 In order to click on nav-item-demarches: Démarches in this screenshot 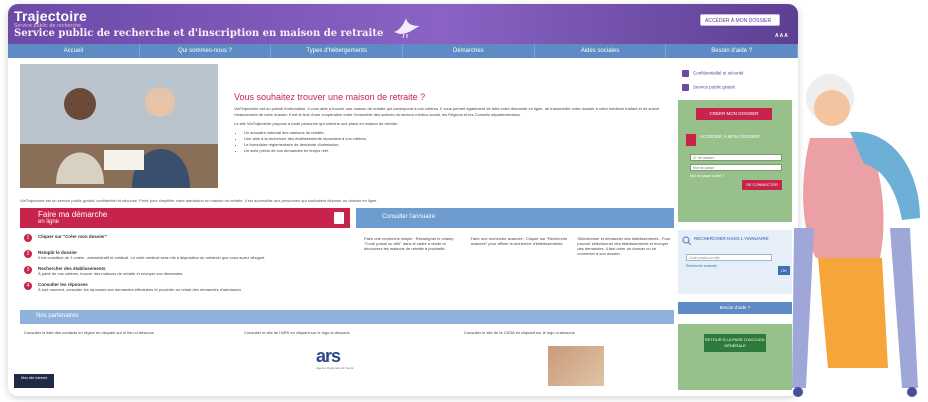, I will do `click(469, 51)`.